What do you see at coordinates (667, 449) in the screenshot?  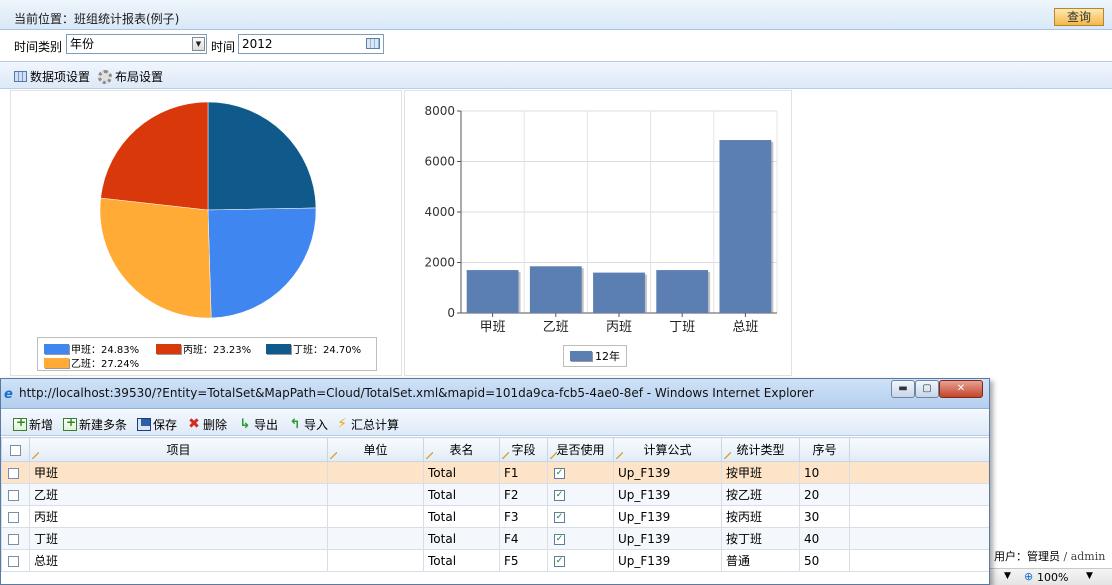 I see `column-header-formula: 计算公式` at bounding box center [667, 449].